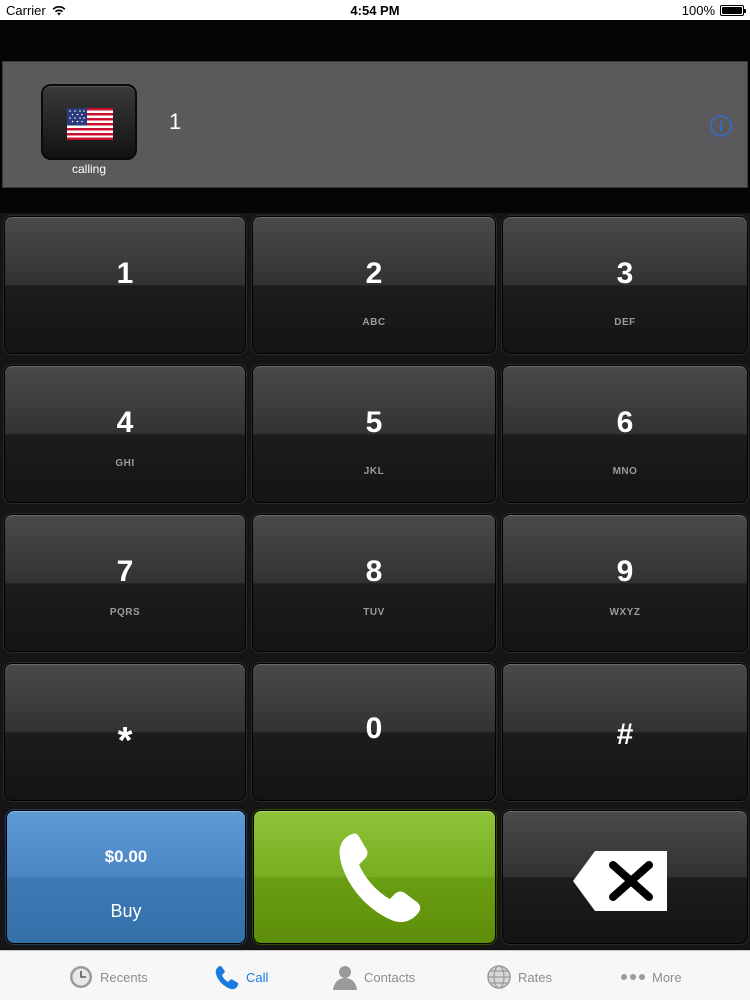  Describe the element at coordinates (374, 422) in the screenshot. I see `key-digit: 5` at that location.